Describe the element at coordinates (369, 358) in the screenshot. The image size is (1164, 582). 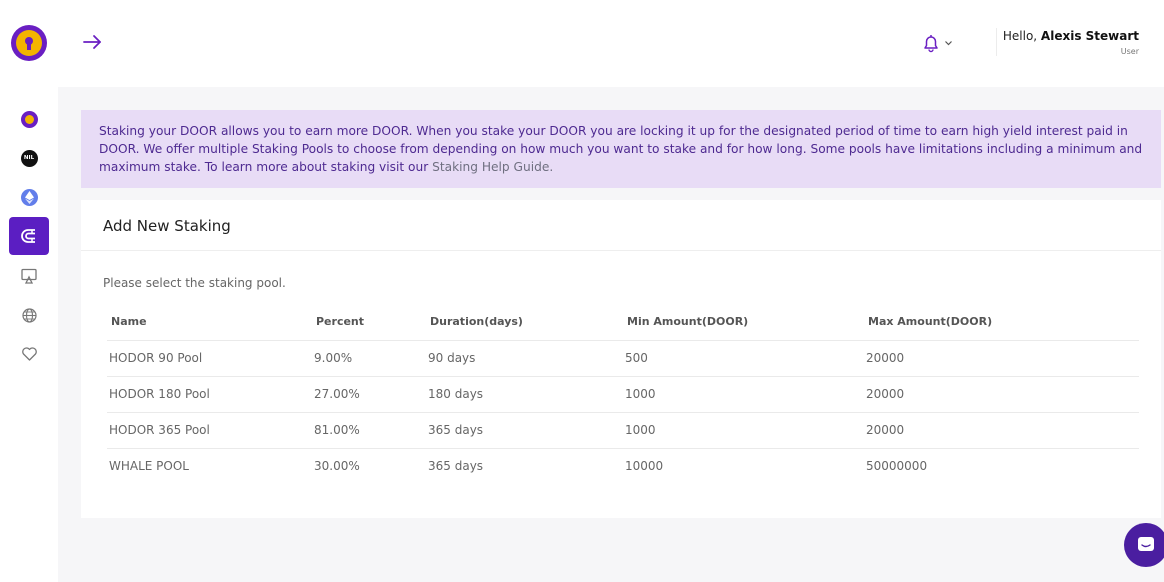
I see `pool-percent: 9.00%` at that location.